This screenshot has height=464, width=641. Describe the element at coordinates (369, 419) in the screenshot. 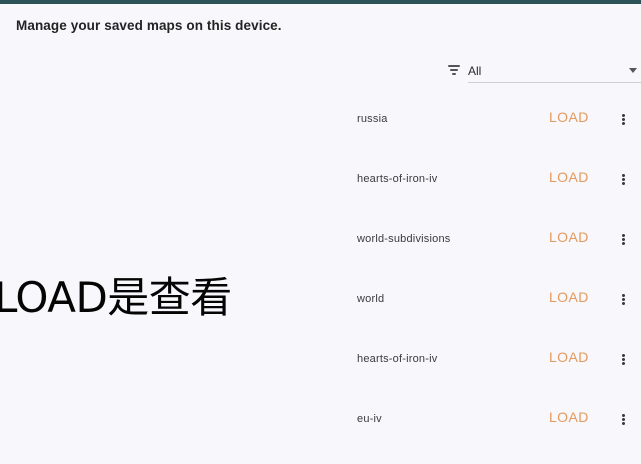

I see `map-name: eu-iv` at that location.